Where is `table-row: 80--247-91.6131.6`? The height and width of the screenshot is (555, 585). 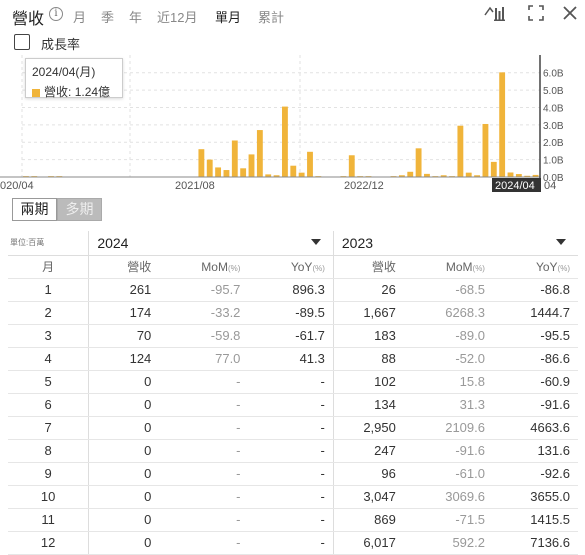
table-row: 80--247-91.6131.6 is located at coordinates (293, 450).